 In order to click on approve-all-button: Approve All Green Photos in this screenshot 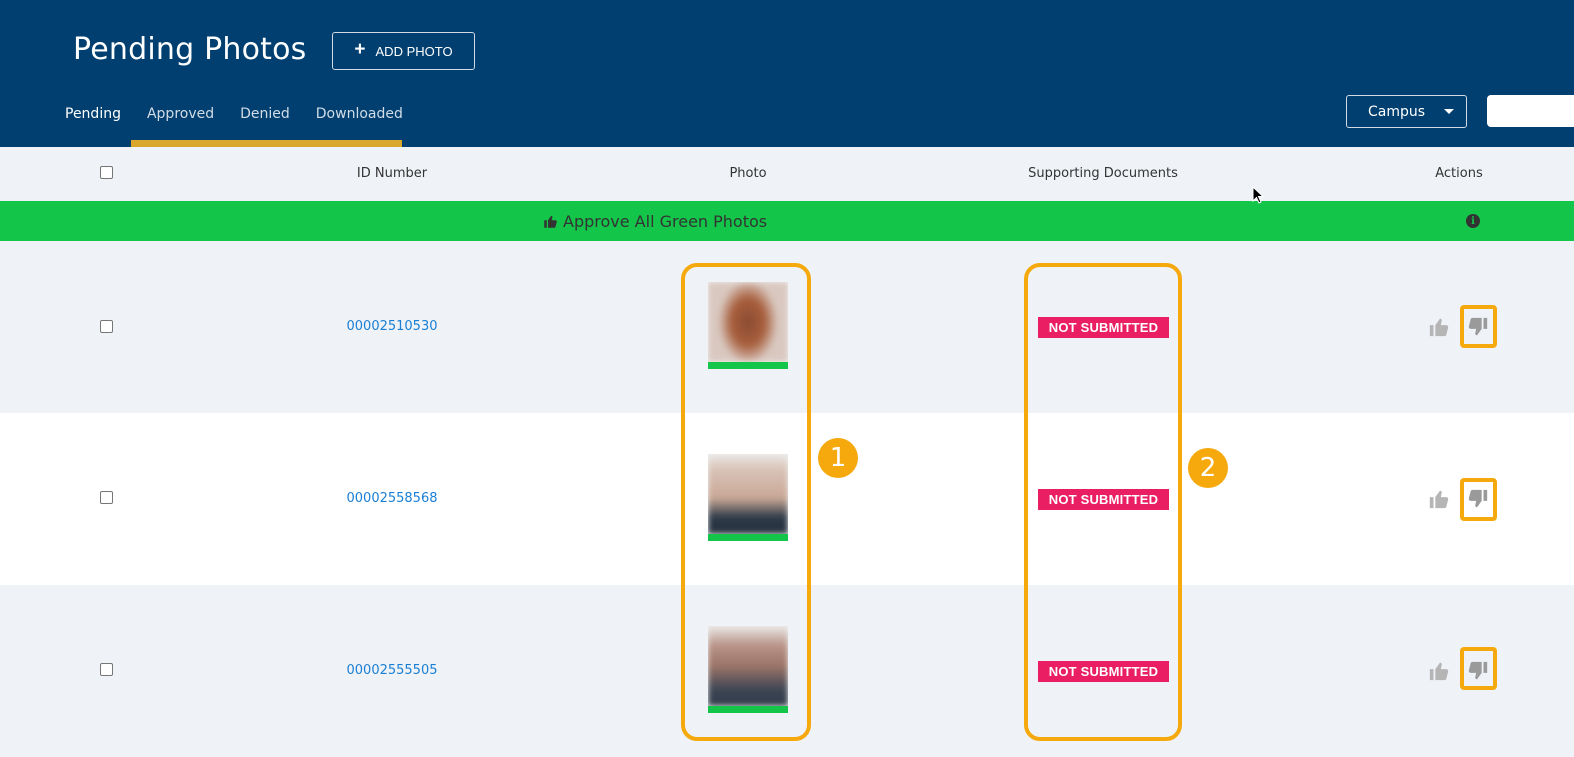, I will do `click(655, 221)`.